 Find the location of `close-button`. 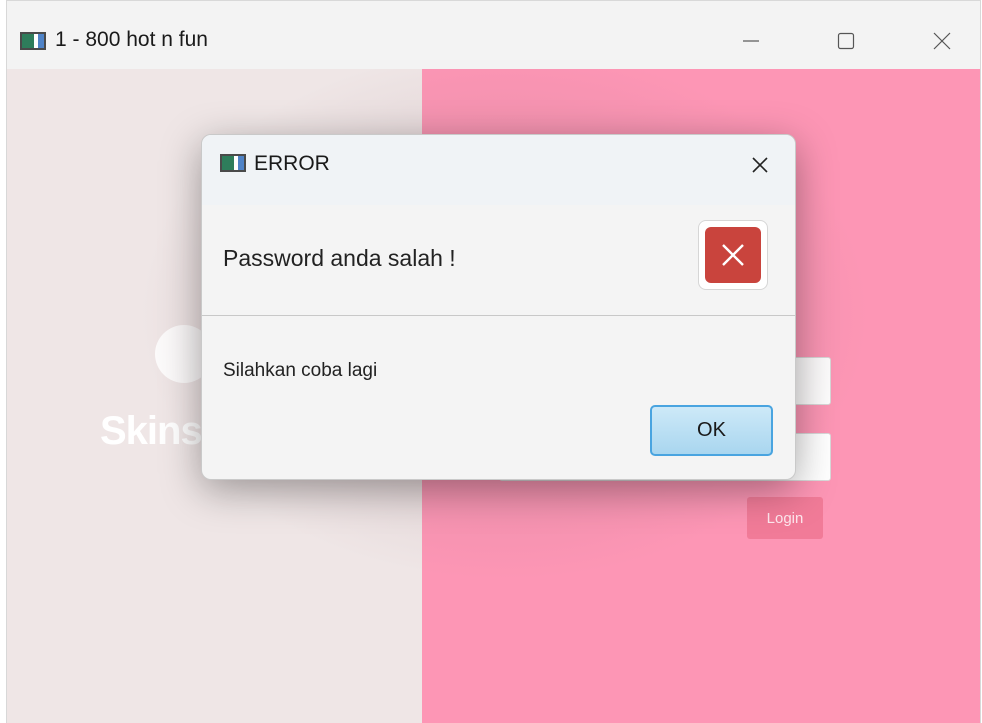

close-button is located at coordinates (942, 41).